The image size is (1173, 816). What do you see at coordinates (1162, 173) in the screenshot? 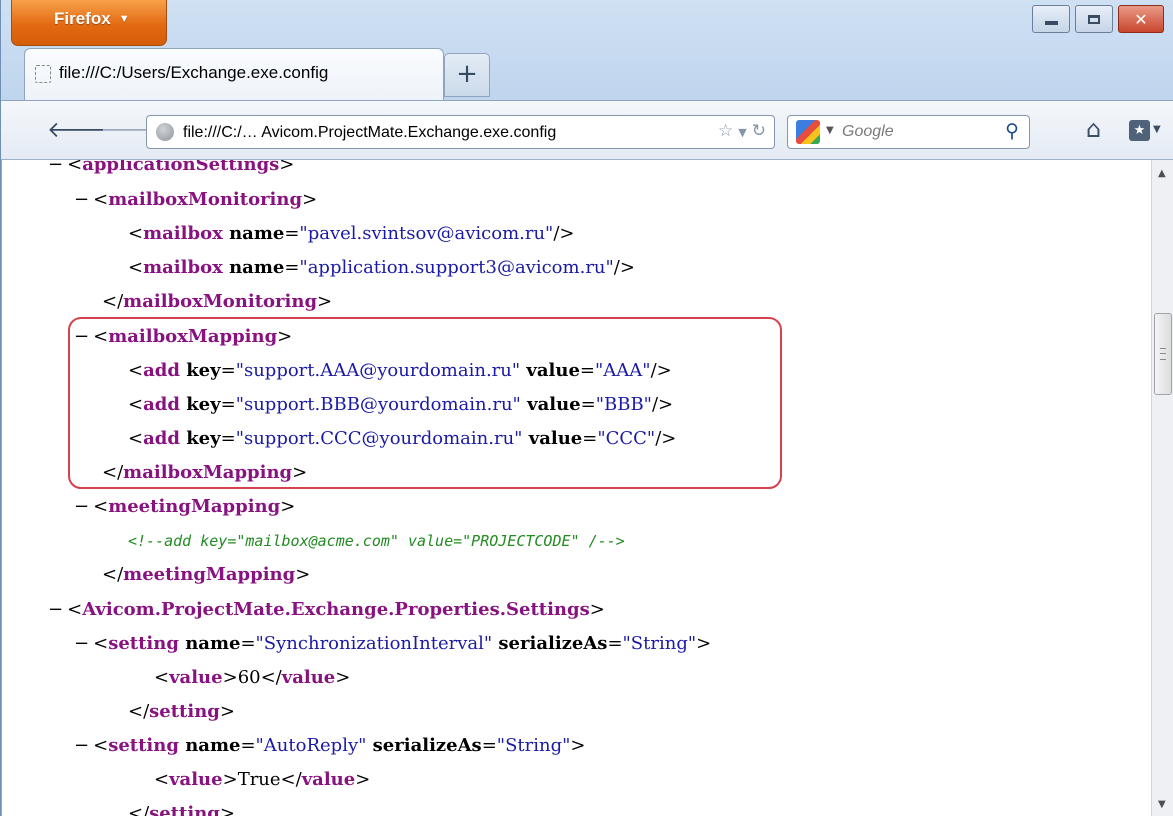
I see `scroll-up-arrow-icon: ▲` at bounding box center [1162, 173].